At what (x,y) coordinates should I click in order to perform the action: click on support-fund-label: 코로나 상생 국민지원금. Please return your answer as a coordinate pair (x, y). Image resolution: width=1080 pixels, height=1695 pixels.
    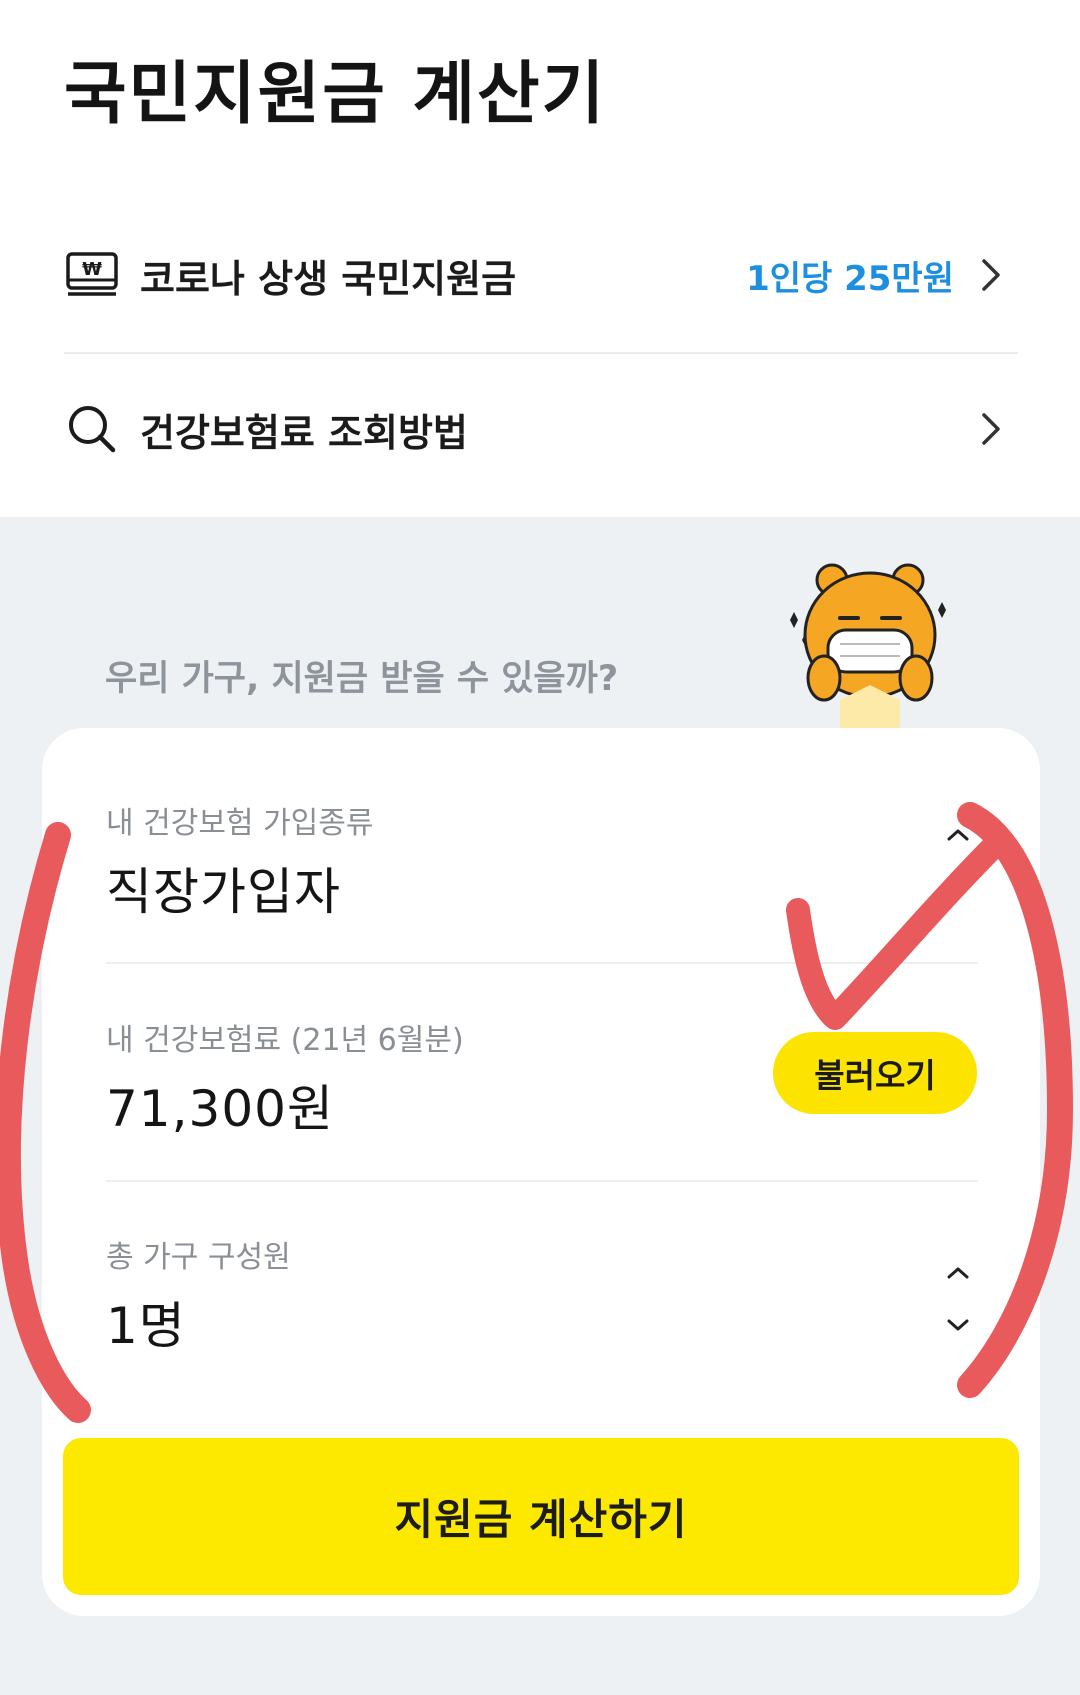
    Looking at the image, I should click on (328, 278).